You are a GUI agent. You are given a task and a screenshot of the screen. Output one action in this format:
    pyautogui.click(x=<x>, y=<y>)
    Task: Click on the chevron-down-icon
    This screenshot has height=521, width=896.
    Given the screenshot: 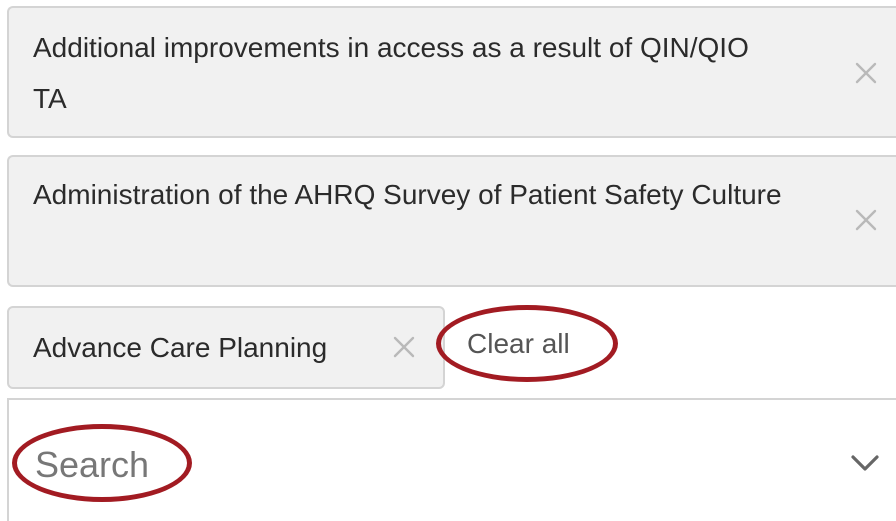 What is the action you would take?
    pyautogui.click(x=865, y=463)
    